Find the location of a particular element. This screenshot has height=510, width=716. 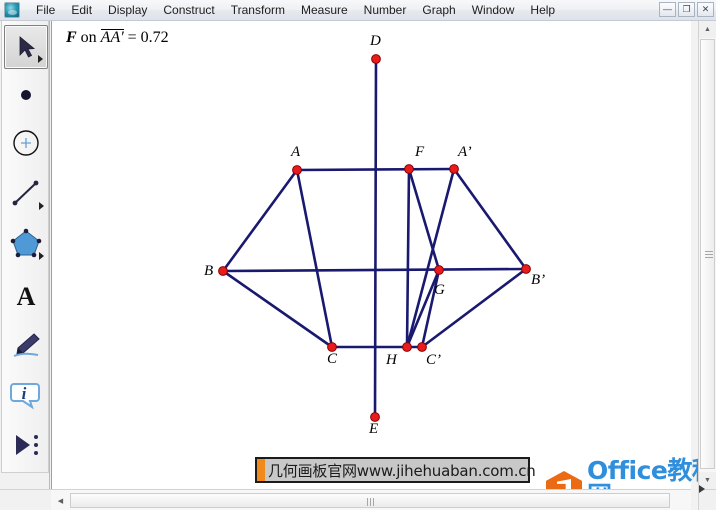

close-button: ✕ is located at coordinates (705, 9).